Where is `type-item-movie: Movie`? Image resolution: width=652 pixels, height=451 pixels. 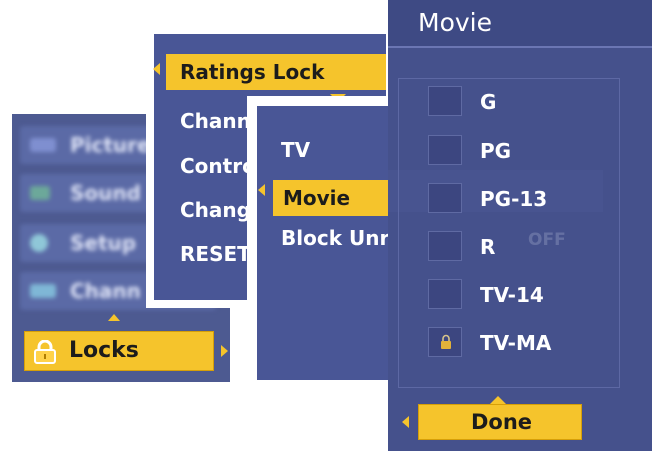 type-item-movie: Movie is located at coordinates (335, 198).